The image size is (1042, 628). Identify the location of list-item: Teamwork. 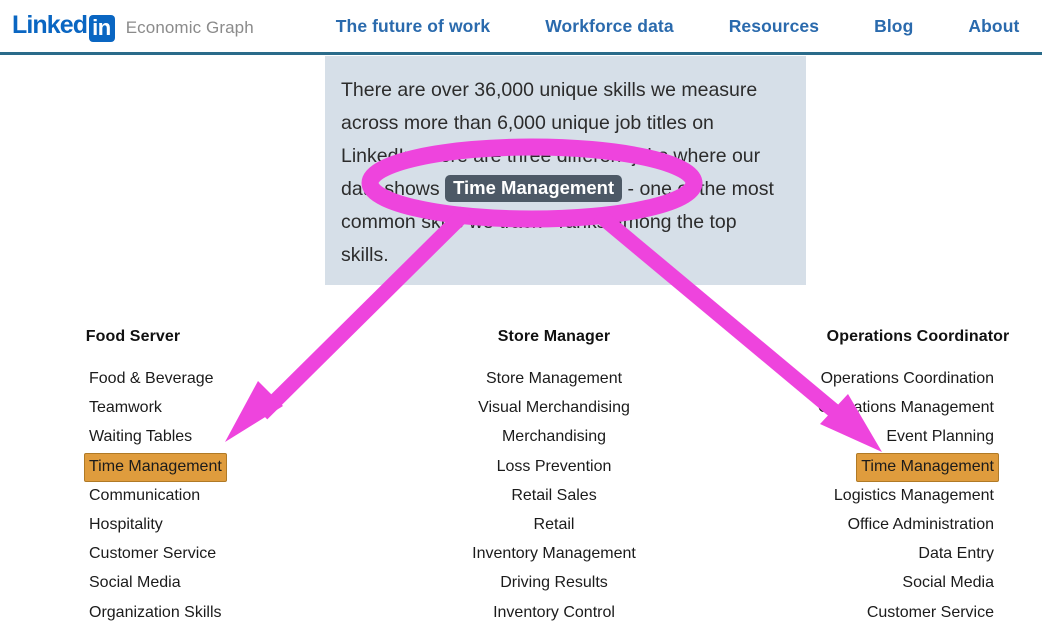
(155, 408).